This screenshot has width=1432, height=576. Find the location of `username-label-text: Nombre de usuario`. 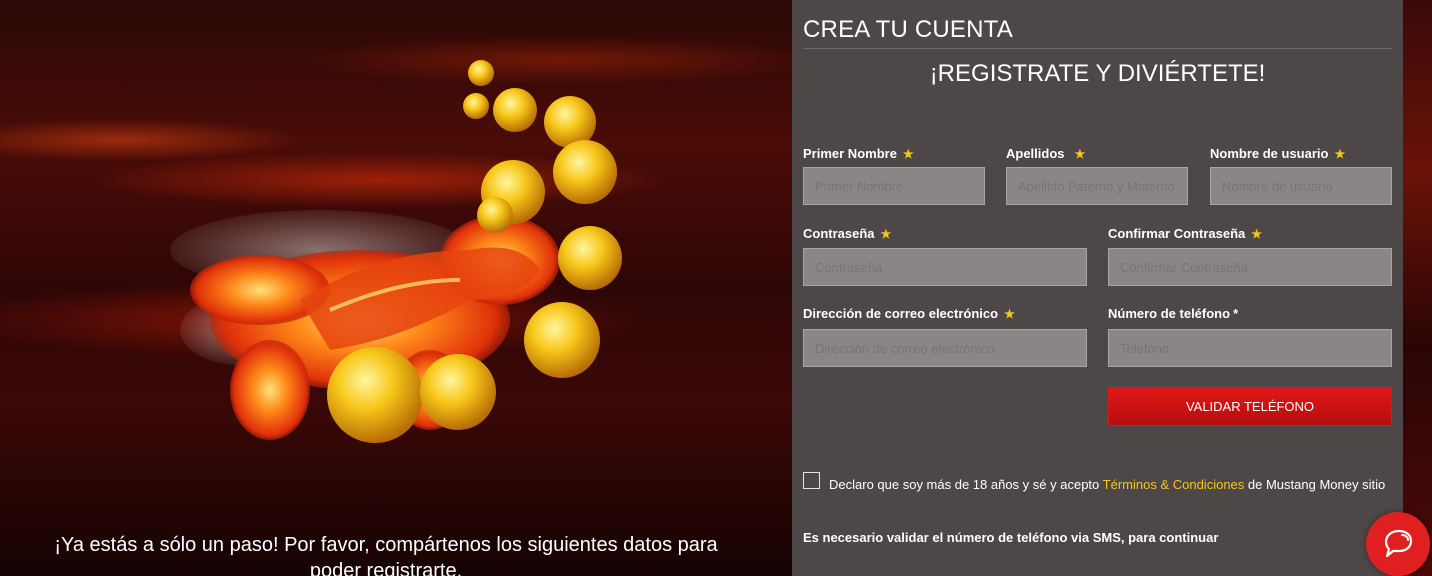

username-label-text: Nombre de usuario is located at coordinates (1269, 153).